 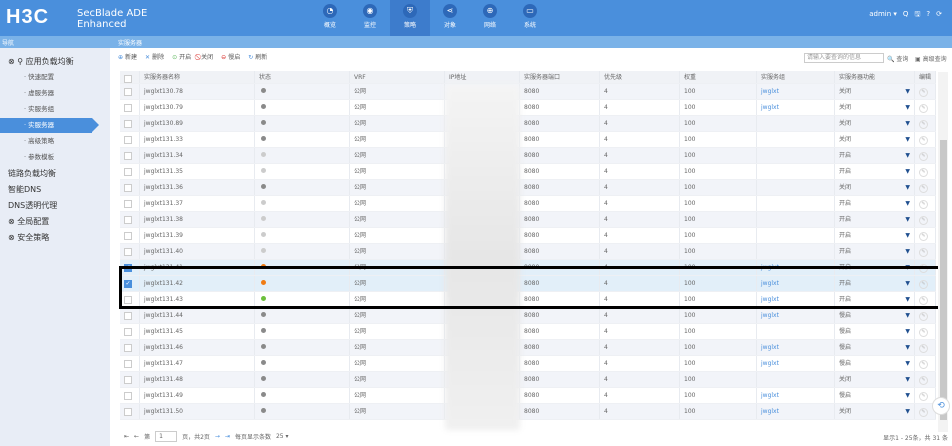 What do you see at coordinates (181, 57) in the screenshot?
I see `toolbar-button-2: ⊙ 开启` at bounding box center [181, 57].